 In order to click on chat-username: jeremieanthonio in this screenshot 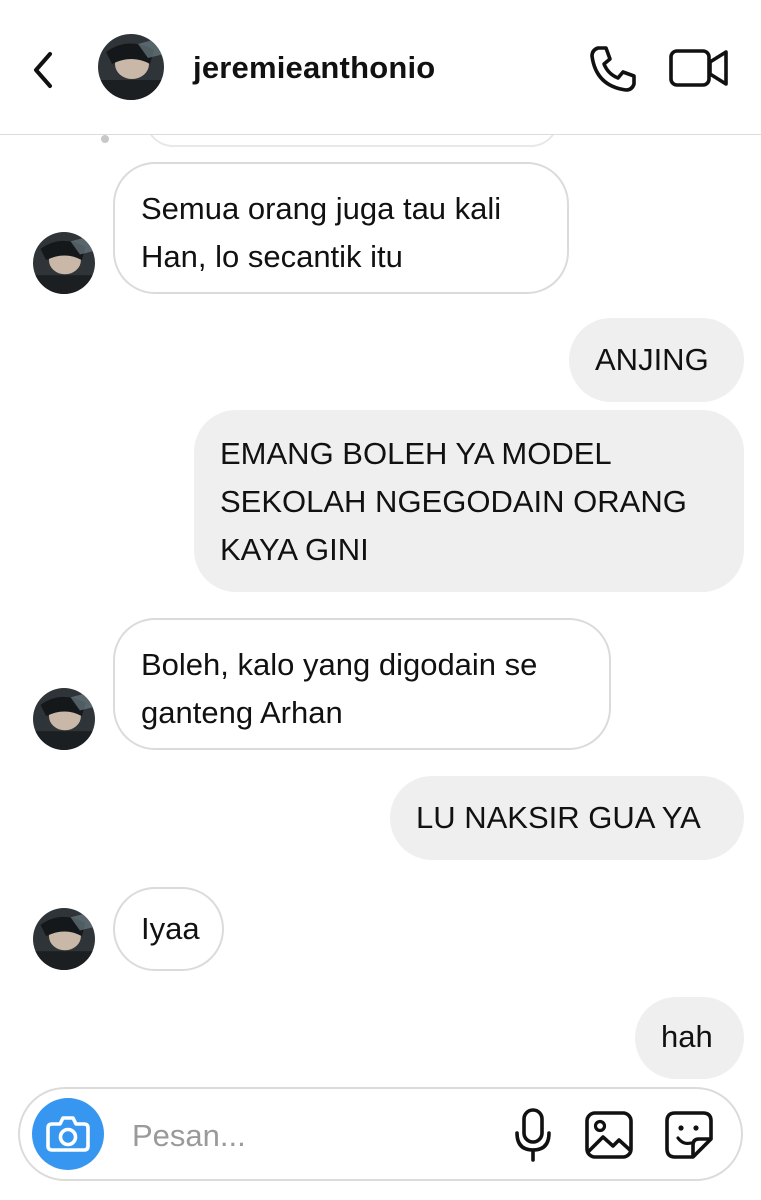, I will do `click(314, 68)`.